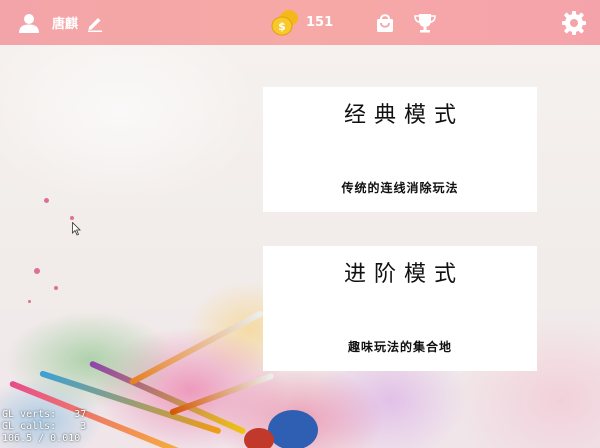 This screenshot has width=600, height=448. What do you see at coordinates (29, 22) in the screenshot?
I see `user-icon` at bounding box center [29, 22].